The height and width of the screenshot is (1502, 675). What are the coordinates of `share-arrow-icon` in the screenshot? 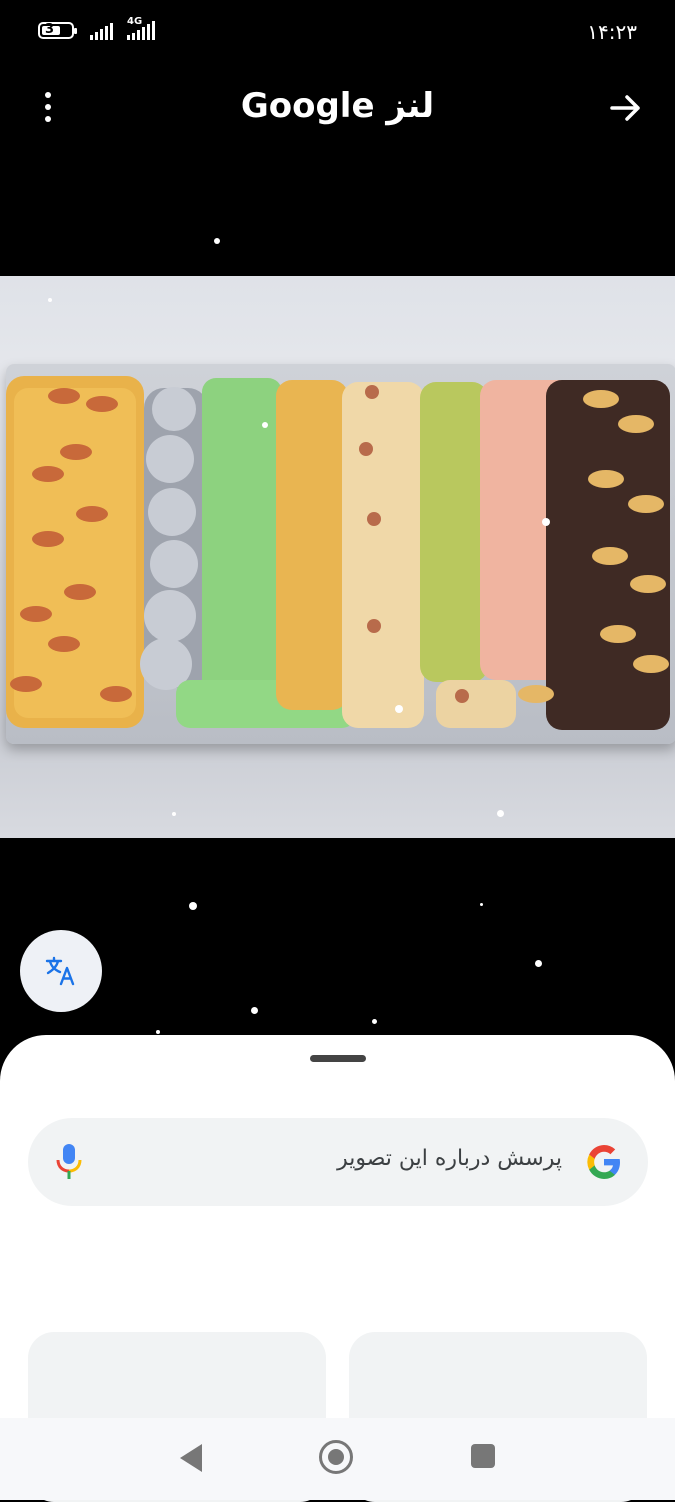 It's located at (626, 108).